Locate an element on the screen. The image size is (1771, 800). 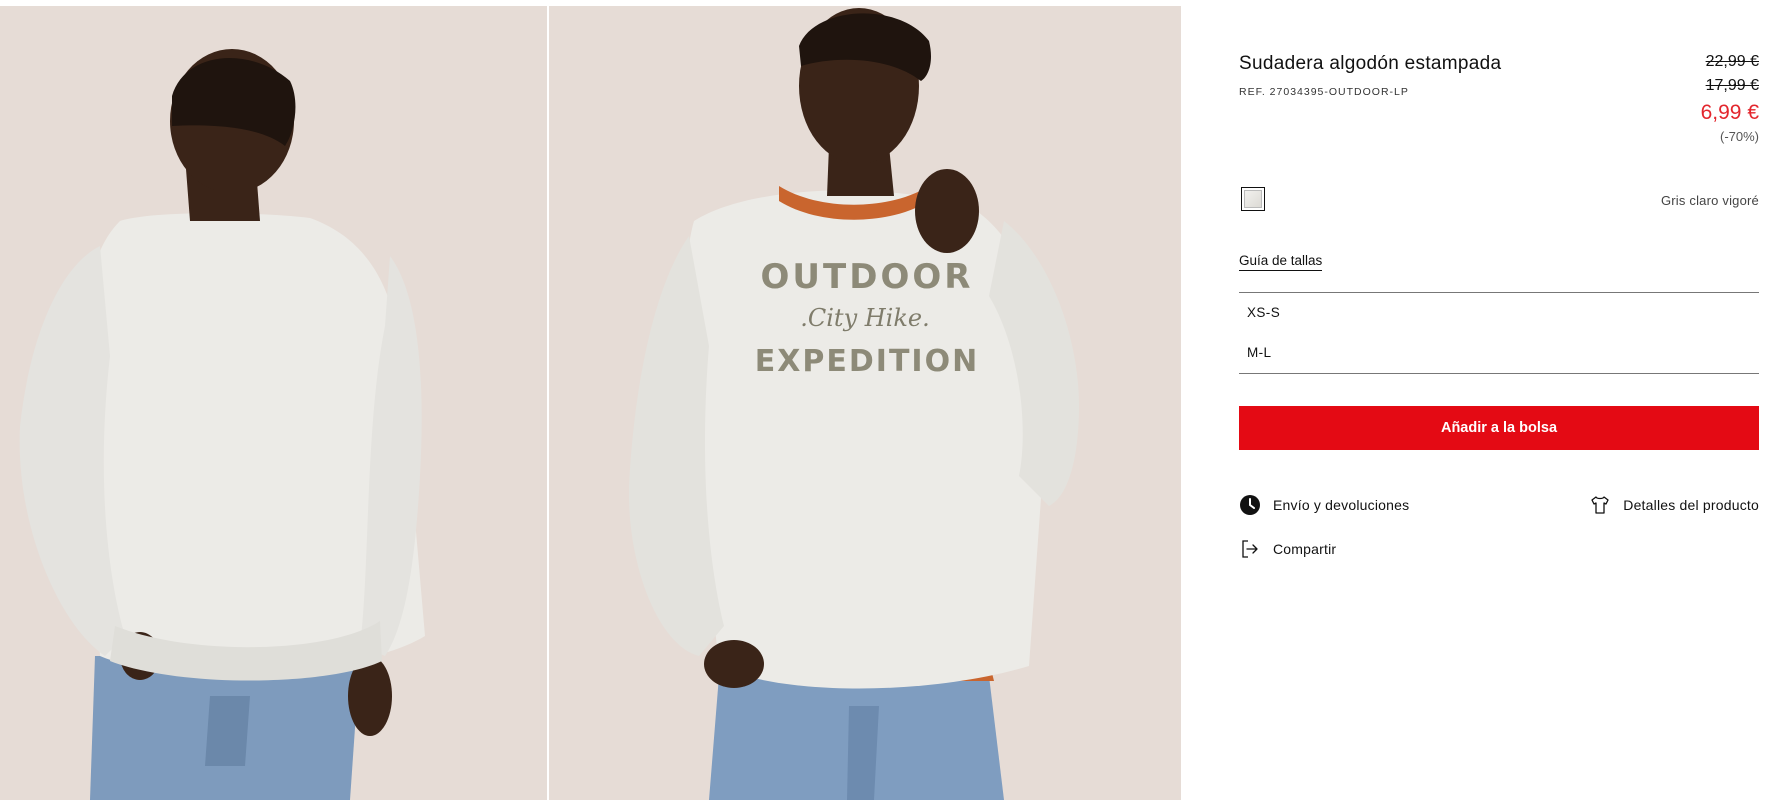
add-to-bag-button: Añadir a la bolsa is located at coordinates (1499, 428).